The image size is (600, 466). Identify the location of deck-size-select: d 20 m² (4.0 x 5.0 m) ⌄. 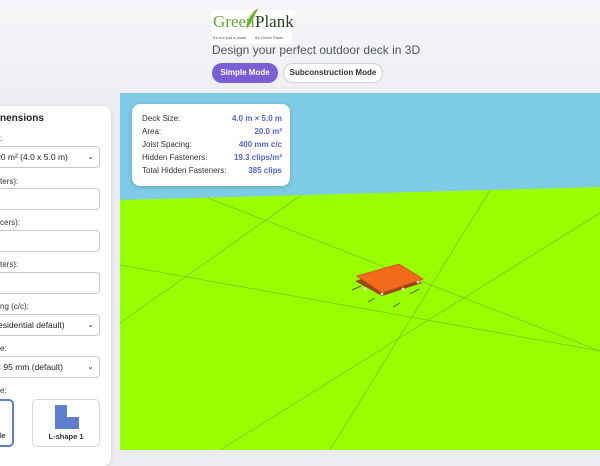
(50, 157).